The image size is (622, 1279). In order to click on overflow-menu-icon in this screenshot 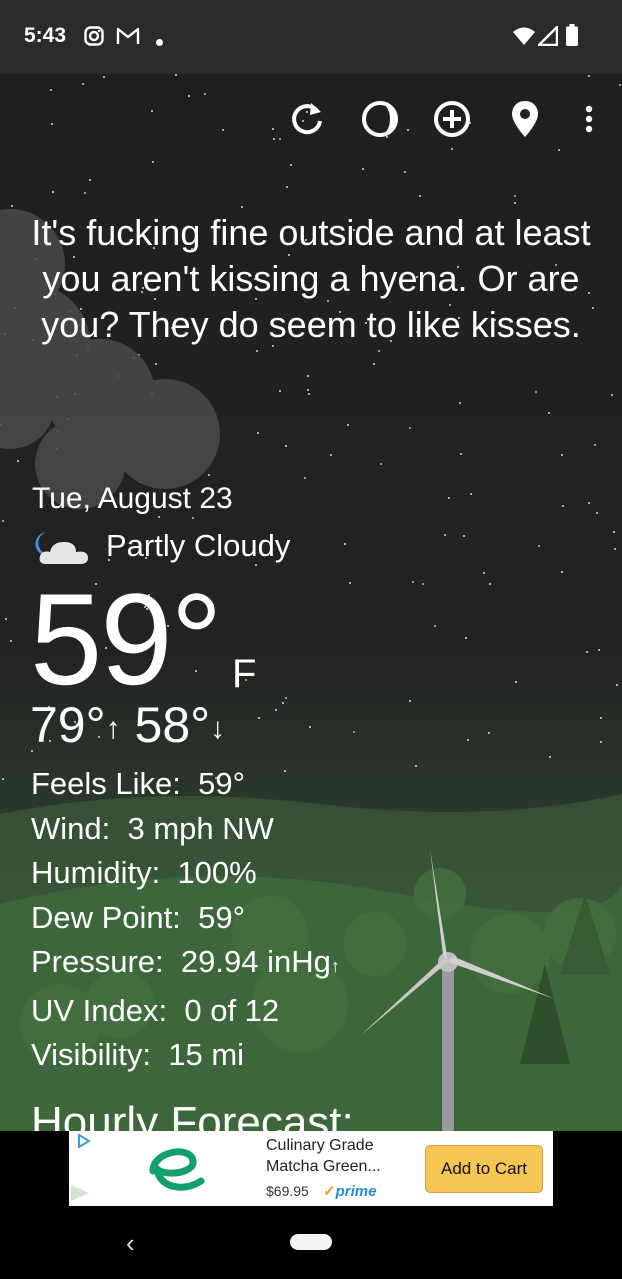, I will do `click(589, 119)`.